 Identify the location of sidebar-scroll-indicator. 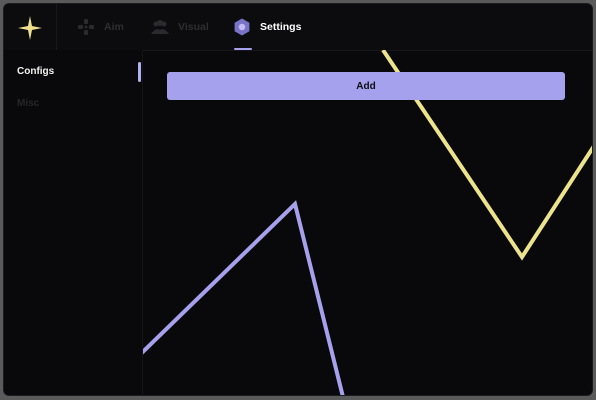
(139, 72).